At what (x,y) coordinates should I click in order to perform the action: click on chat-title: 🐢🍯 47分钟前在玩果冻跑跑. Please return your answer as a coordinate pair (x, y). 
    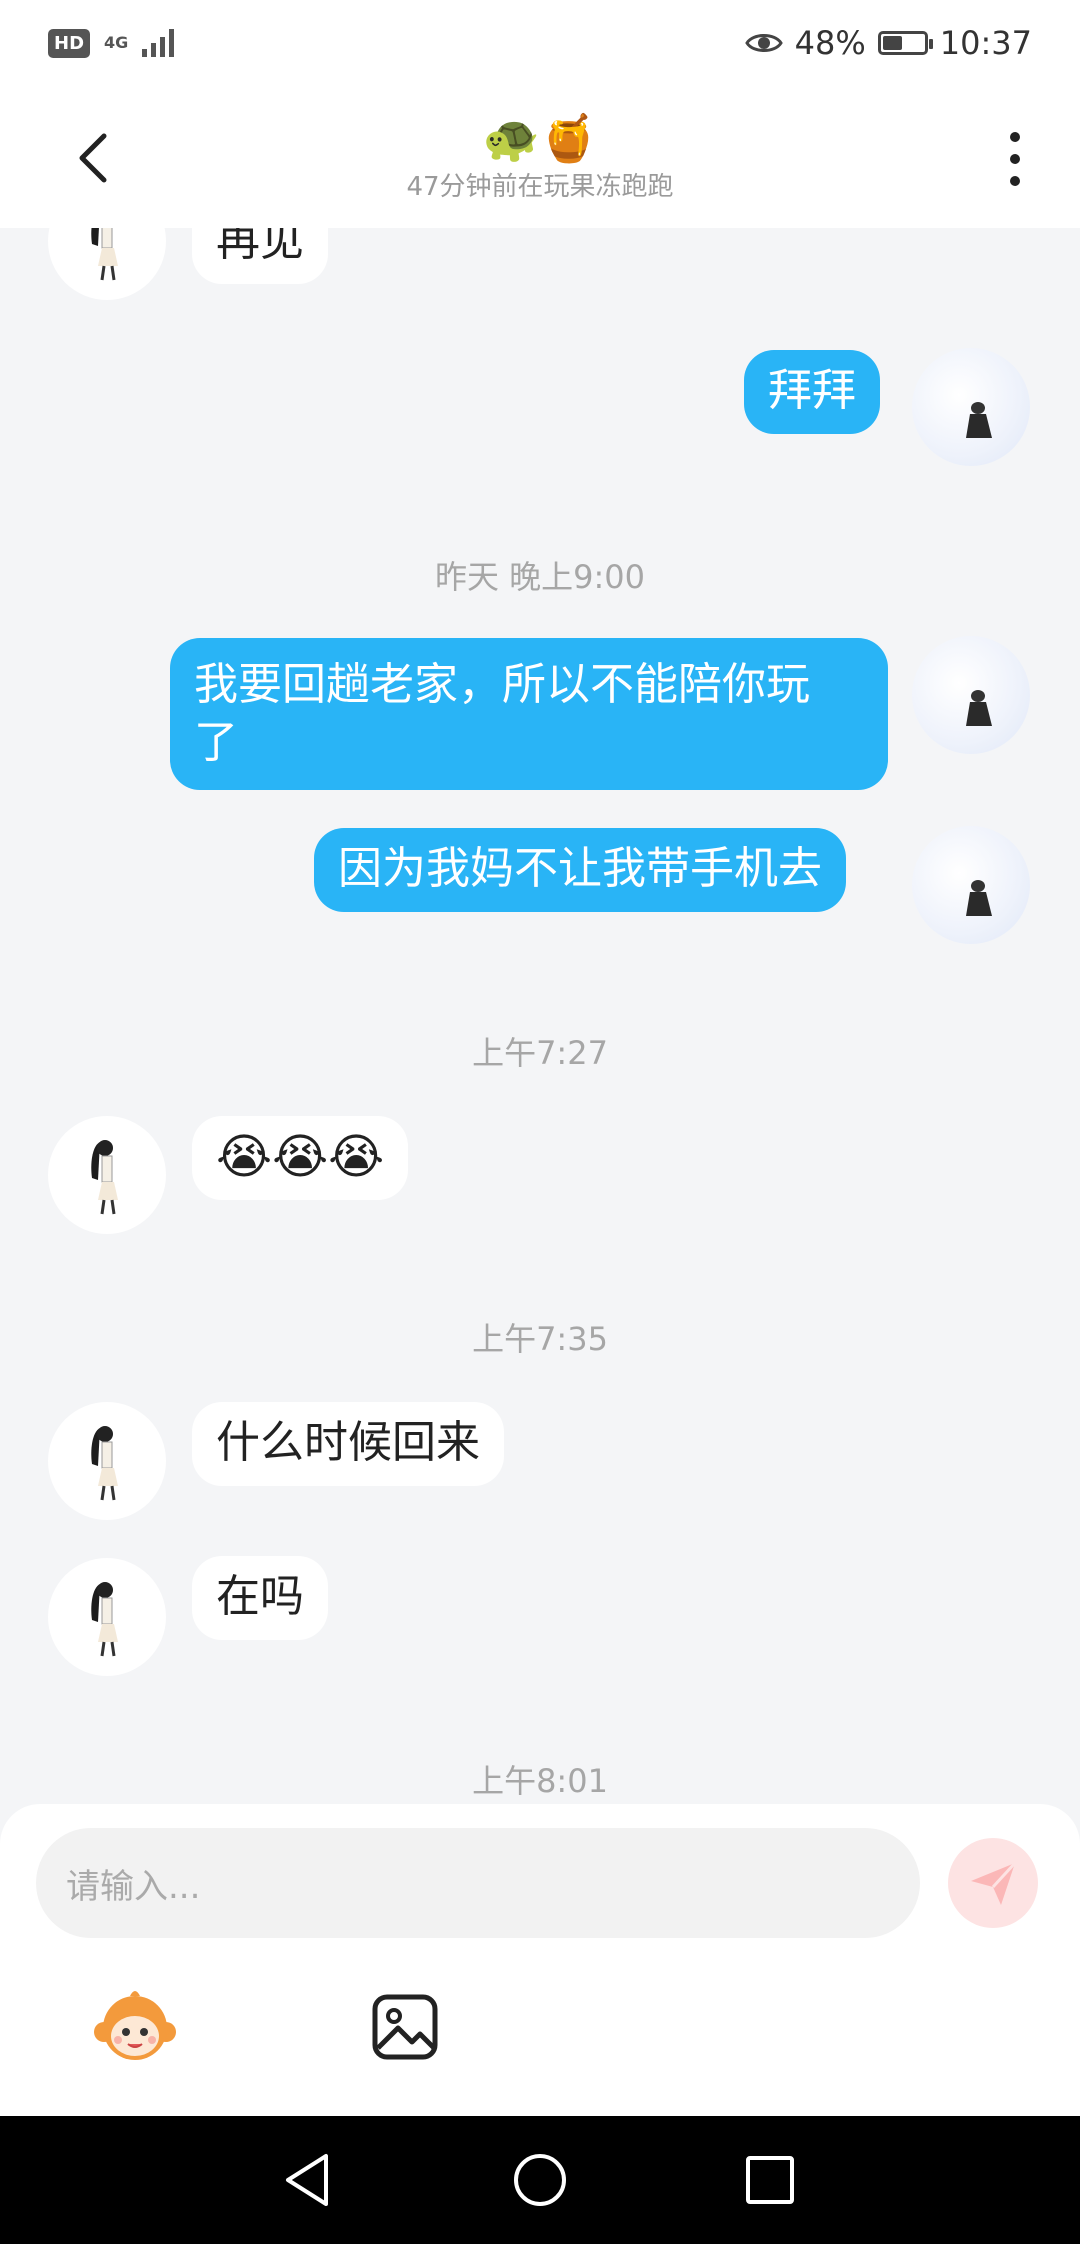
    Looking at the image, I should click on (540, 157).